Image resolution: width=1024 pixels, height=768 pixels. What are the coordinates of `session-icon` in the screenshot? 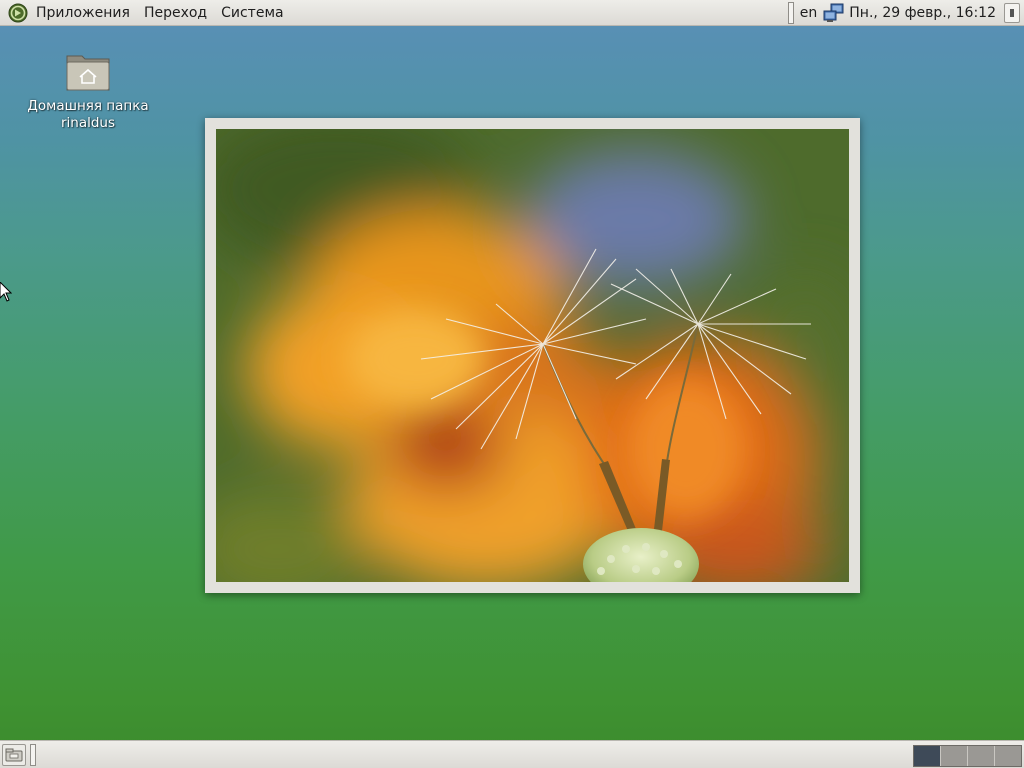 It's located at (1012, 13).